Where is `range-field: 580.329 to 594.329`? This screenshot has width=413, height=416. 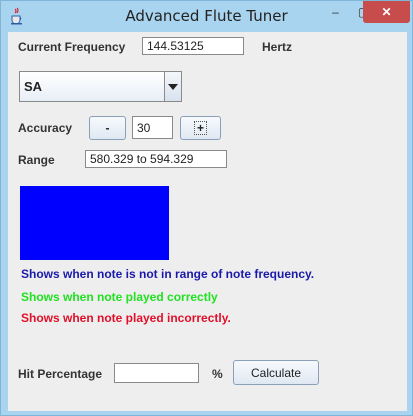
range-field: 580.329 to 594.329 is located at coordinates (156, 159).